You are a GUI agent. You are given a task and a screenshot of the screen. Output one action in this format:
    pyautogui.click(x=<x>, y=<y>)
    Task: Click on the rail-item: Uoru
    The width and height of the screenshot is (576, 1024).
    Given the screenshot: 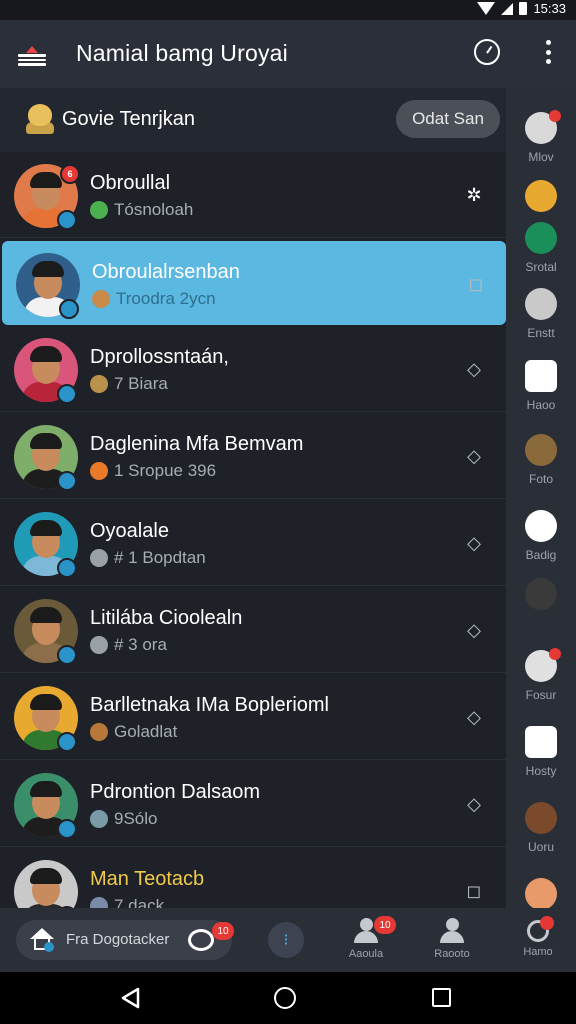 What is the action you would take?
    pyautogui.click(x=541, y=827)
    